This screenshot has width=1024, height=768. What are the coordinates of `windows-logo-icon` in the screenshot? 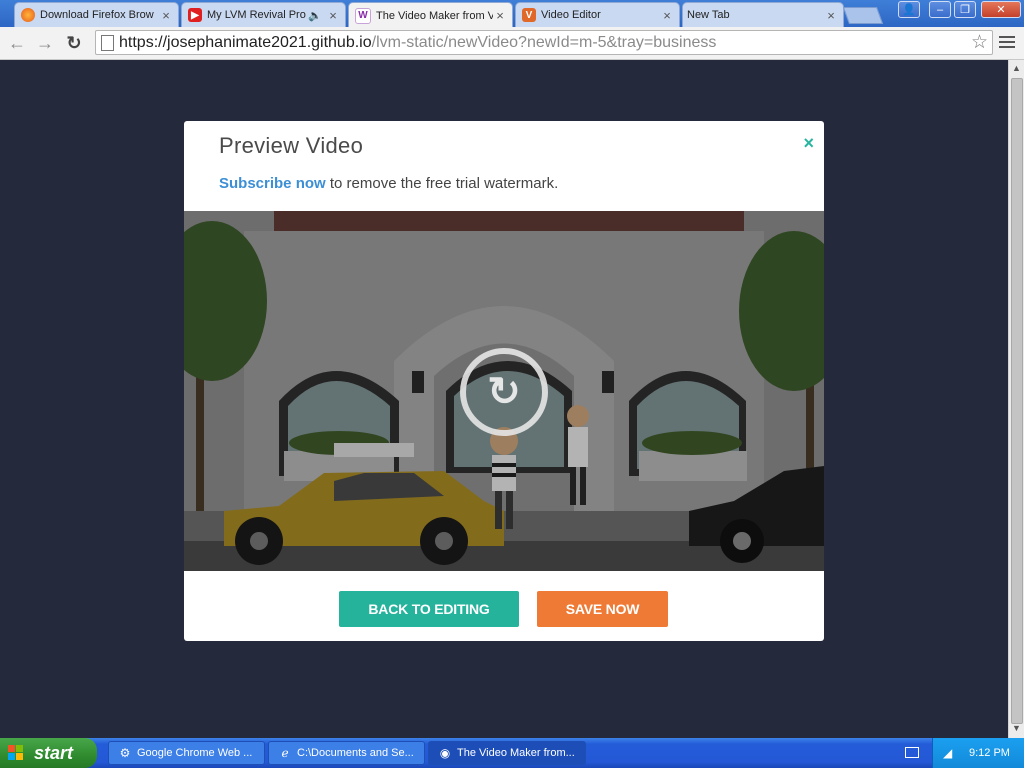 It's located at (16, 753).